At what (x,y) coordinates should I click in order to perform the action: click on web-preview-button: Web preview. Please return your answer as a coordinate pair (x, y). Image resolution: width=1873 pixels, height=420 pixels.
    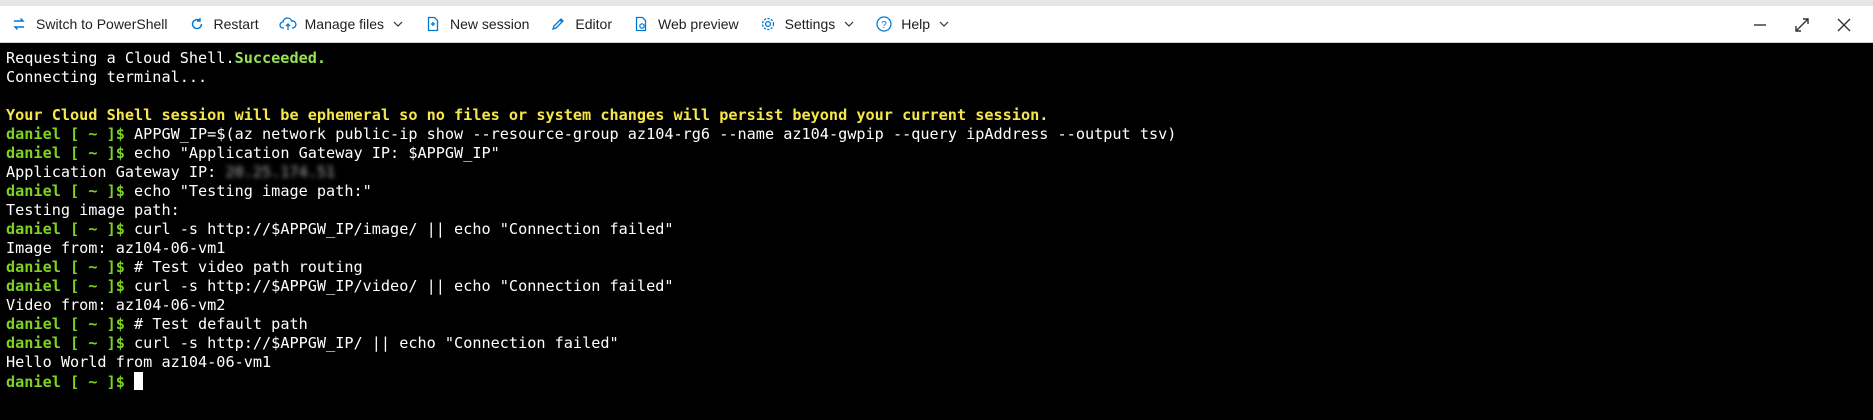
    Looking at the image, I should click on (685, 24).